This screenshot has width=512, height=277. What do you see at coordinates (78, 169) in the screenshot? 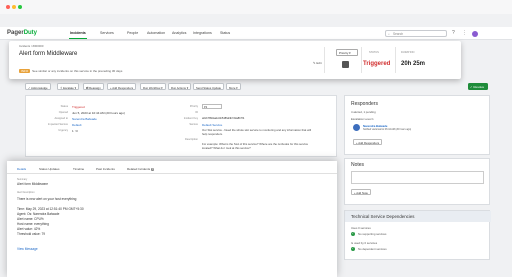
I see `tab-timeline: Timeline` at bounding box center [78, 169].